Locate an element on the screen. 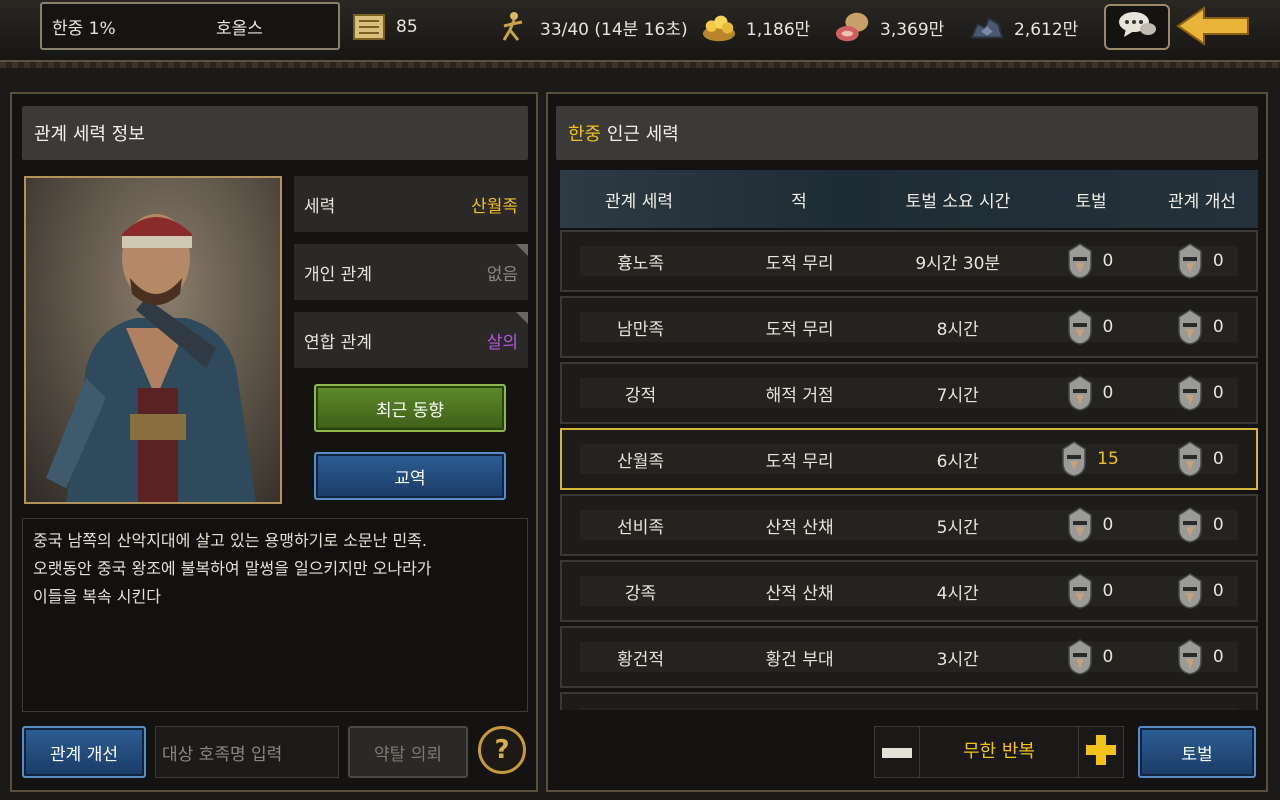 Image resolution: width=1280 pixels, height=800 pixels. table-row: 강적 해적 거점 7시간 0 0 is located at coordinates (909, 393).